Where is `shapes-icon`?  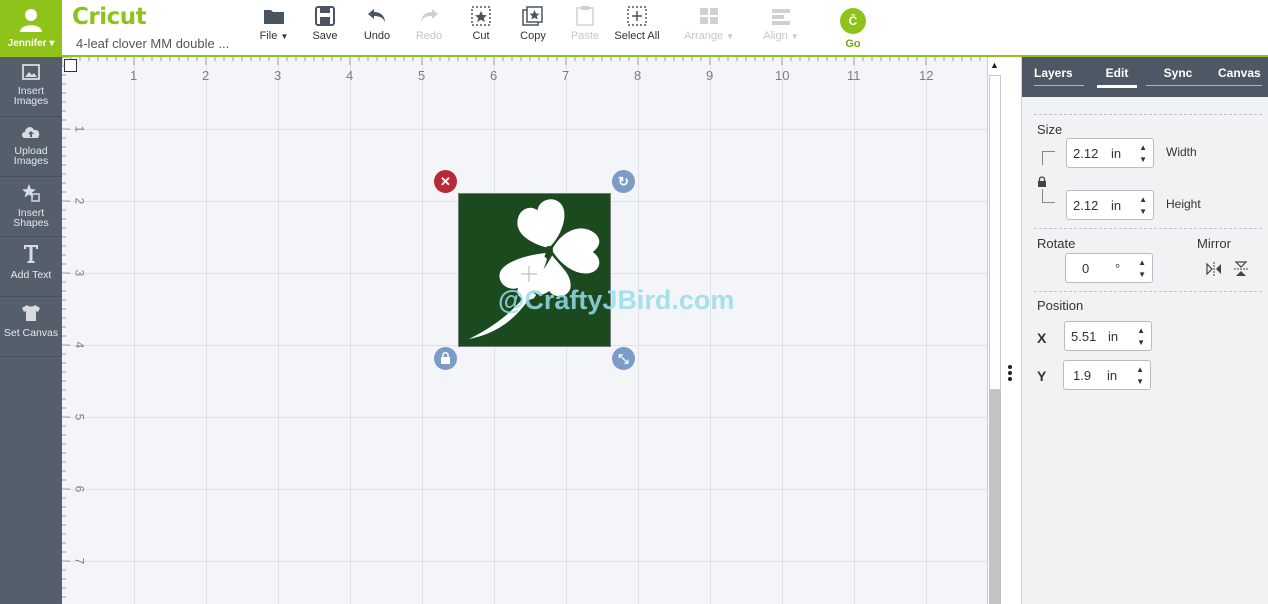 shapes-icon is located at coordinates (31, 193).